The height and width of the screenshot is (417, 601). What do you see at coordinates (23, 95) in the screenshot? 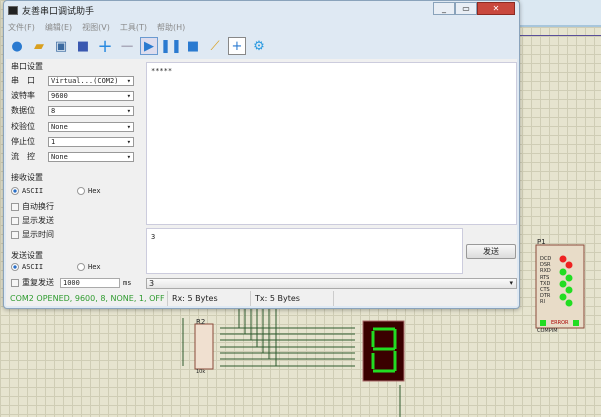
I see `baud-label: 波特率` at bounding box center [23, 95].